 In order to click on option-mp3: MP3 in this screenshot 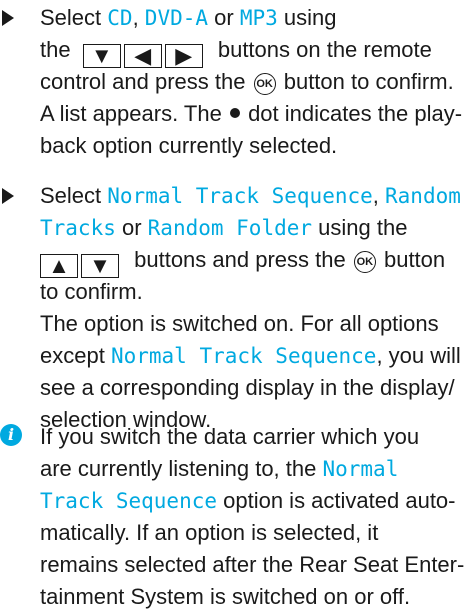, I will do `click(258, 18)`.